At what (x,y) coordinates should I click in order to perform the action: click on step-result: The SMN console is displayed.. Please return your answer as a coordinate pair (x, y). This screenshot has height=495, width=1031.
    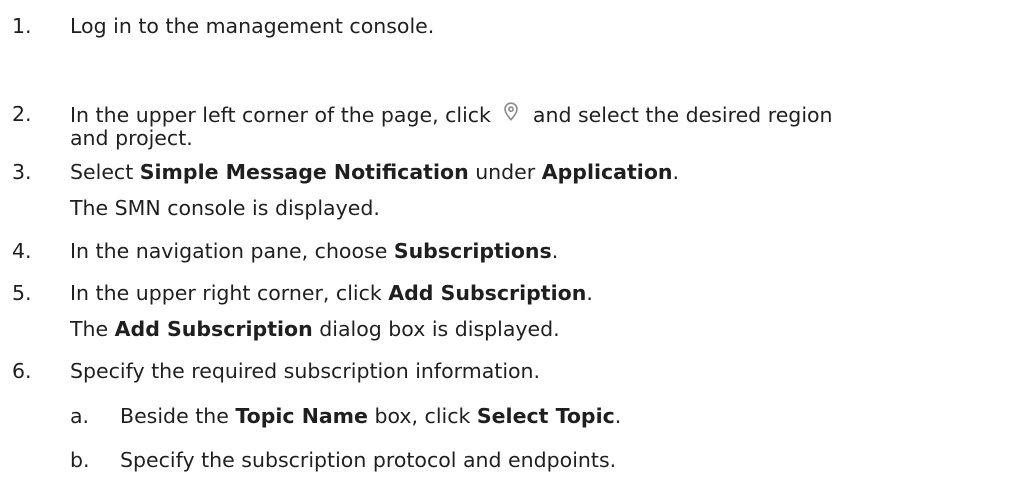
    Looking at the image, I should click on (225, 208).